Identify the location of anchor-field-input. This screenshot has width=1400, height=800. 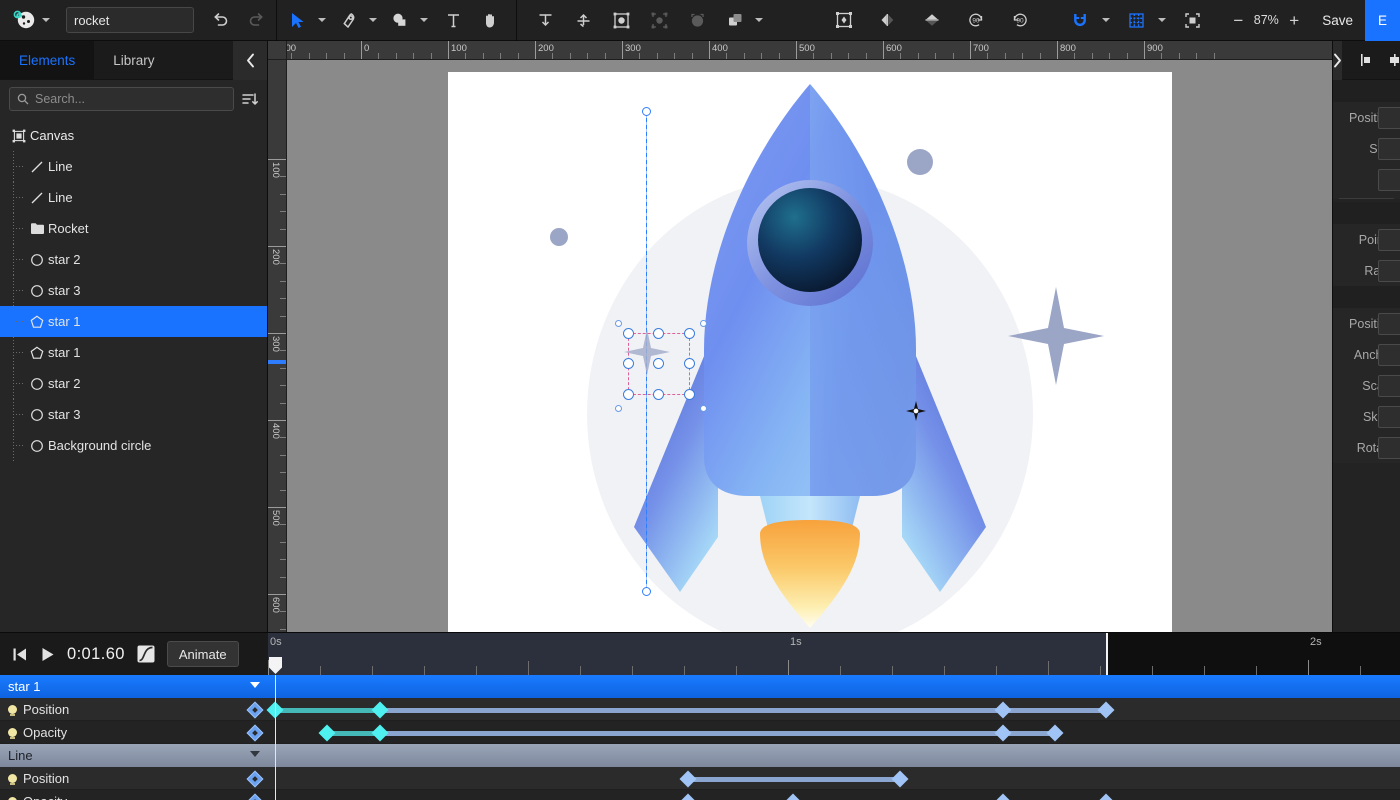
(1389, 354).